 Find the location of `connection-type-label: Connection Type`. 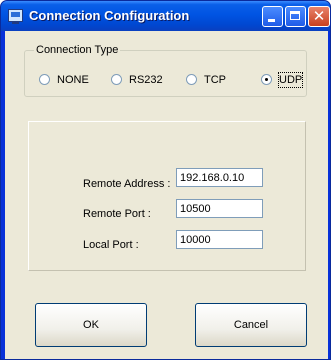

connection-type-label: Connection Type is located at coordinates (77, 50).